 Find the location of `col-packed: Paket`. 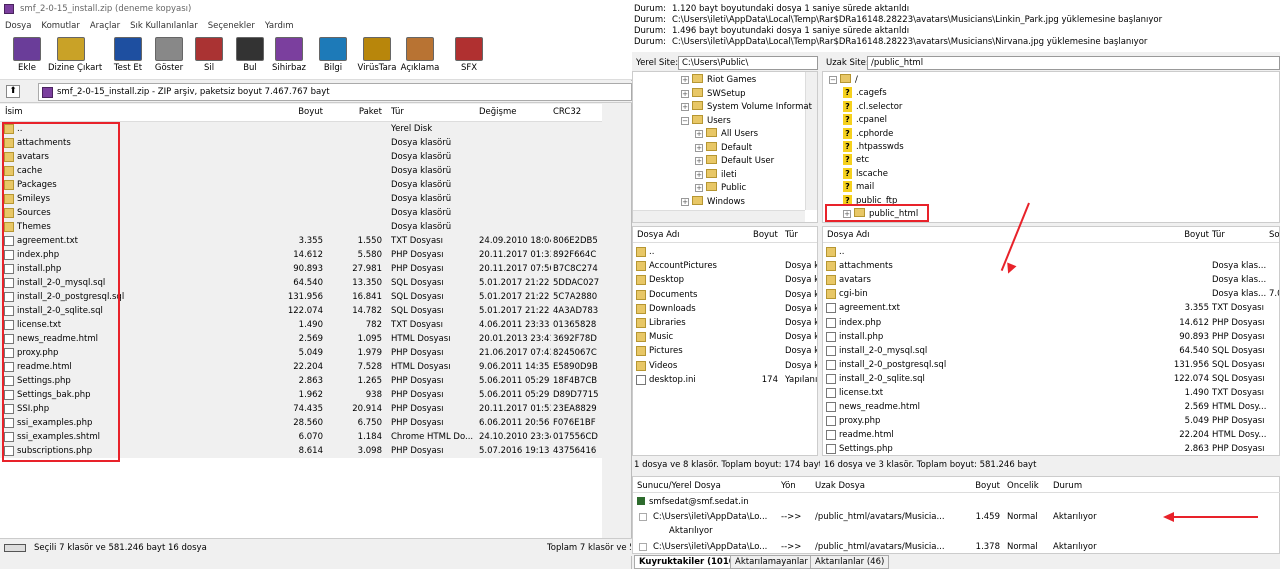

col-packed: Paket is located at coordinates (356, 112).